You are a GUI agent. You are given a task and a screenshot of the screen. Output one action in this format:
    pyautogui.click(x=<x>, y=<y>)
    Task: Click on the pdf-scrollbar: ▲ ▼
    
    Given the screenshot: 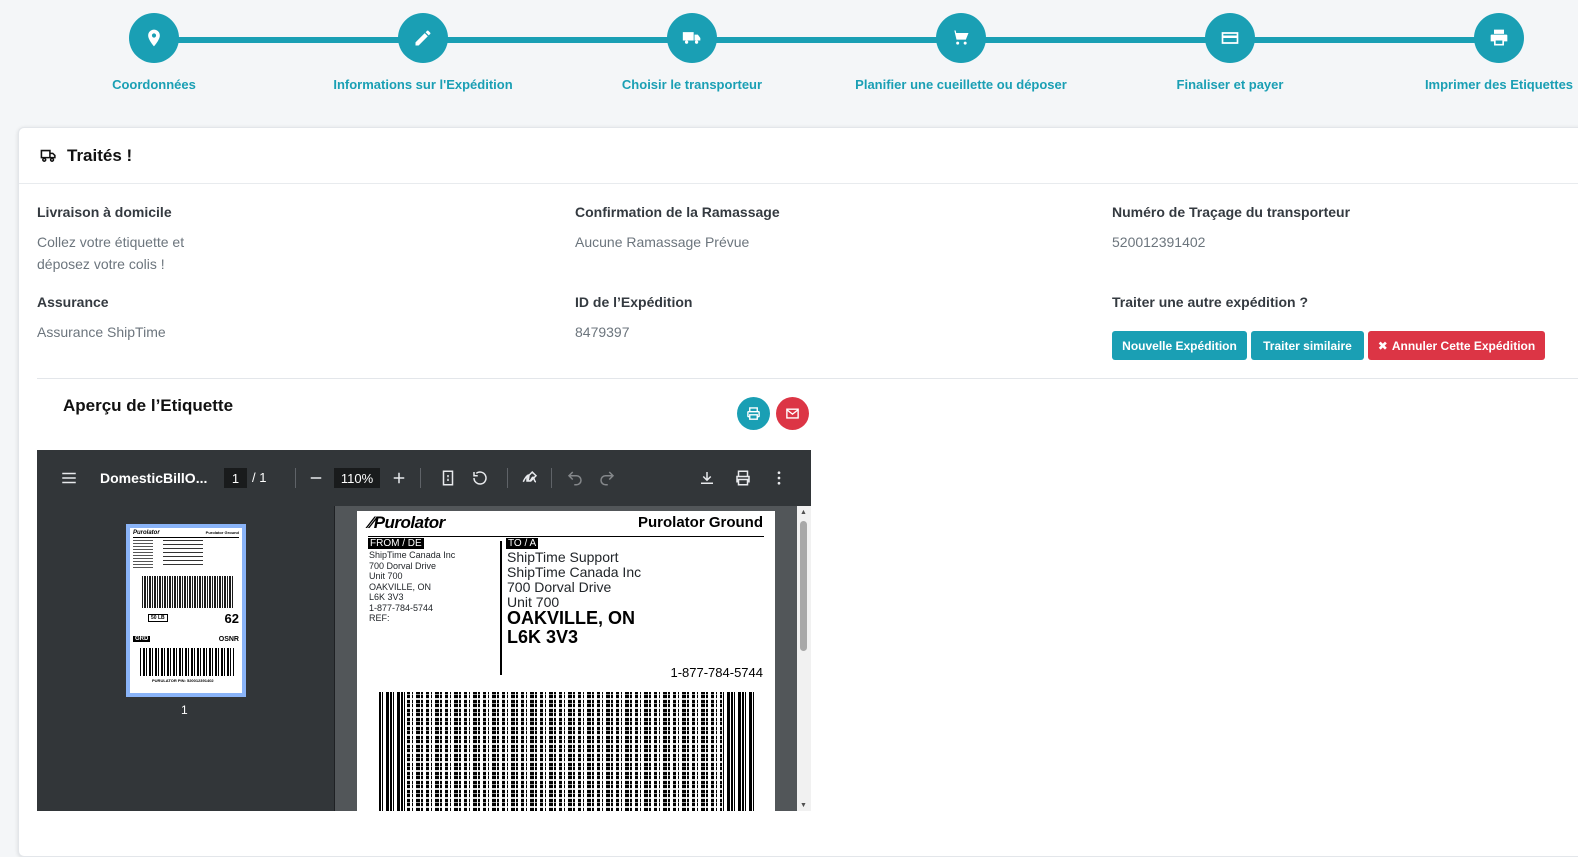 What is the action you would take?
    pyautogui.click(x=804, y=658)
    